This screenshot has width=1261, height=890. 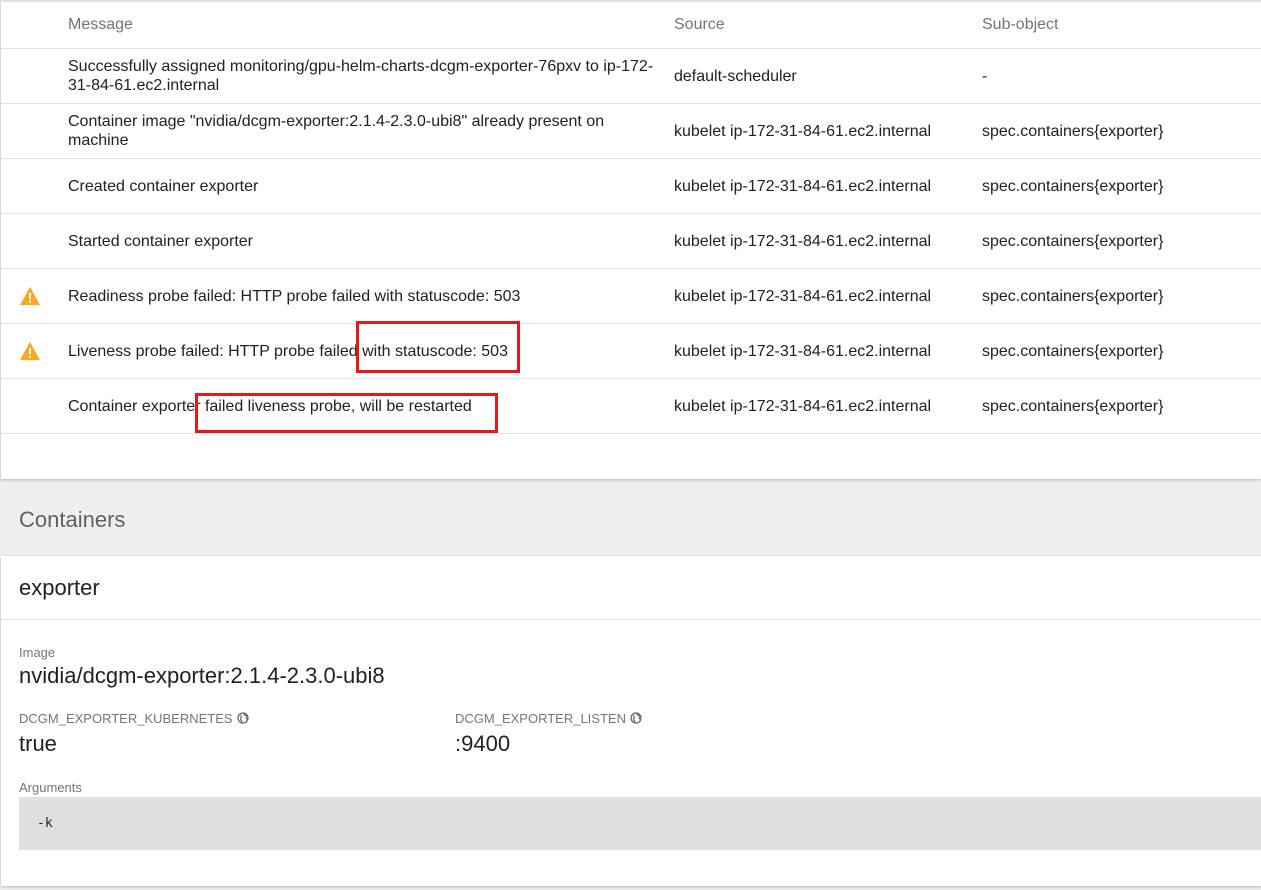 I want to click on arguments-label: Arguments, so click(x=50, y=787).